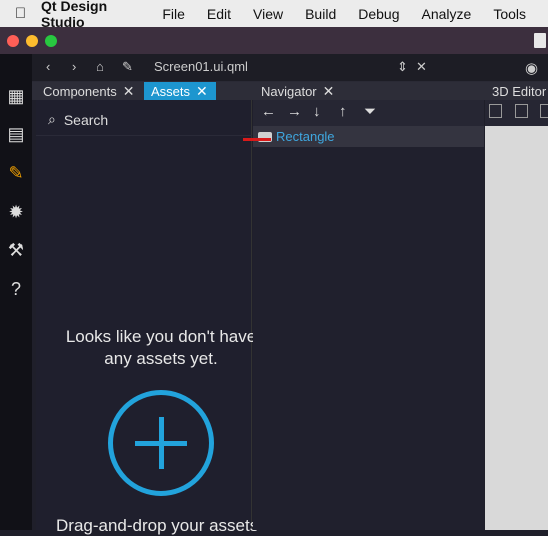 The width and height of the screenshot is (548, 536). Describe the element at coordinates (305, 136) in the screenshot. I see `navigator-item-label: Rectangle` at that location.